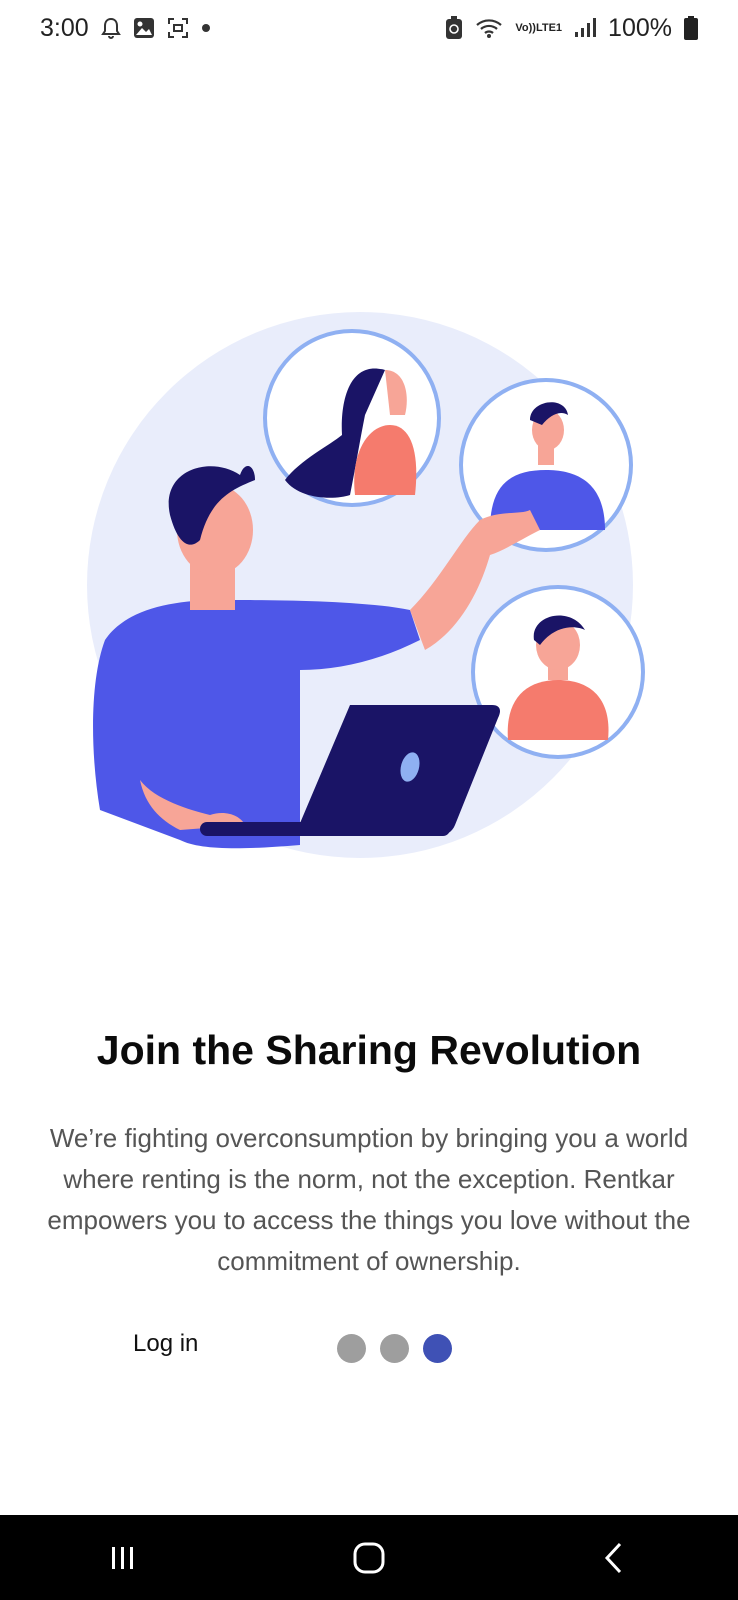 The image size is (738, 1600). I want to click on system-nav-bar, so click(369, 1557).